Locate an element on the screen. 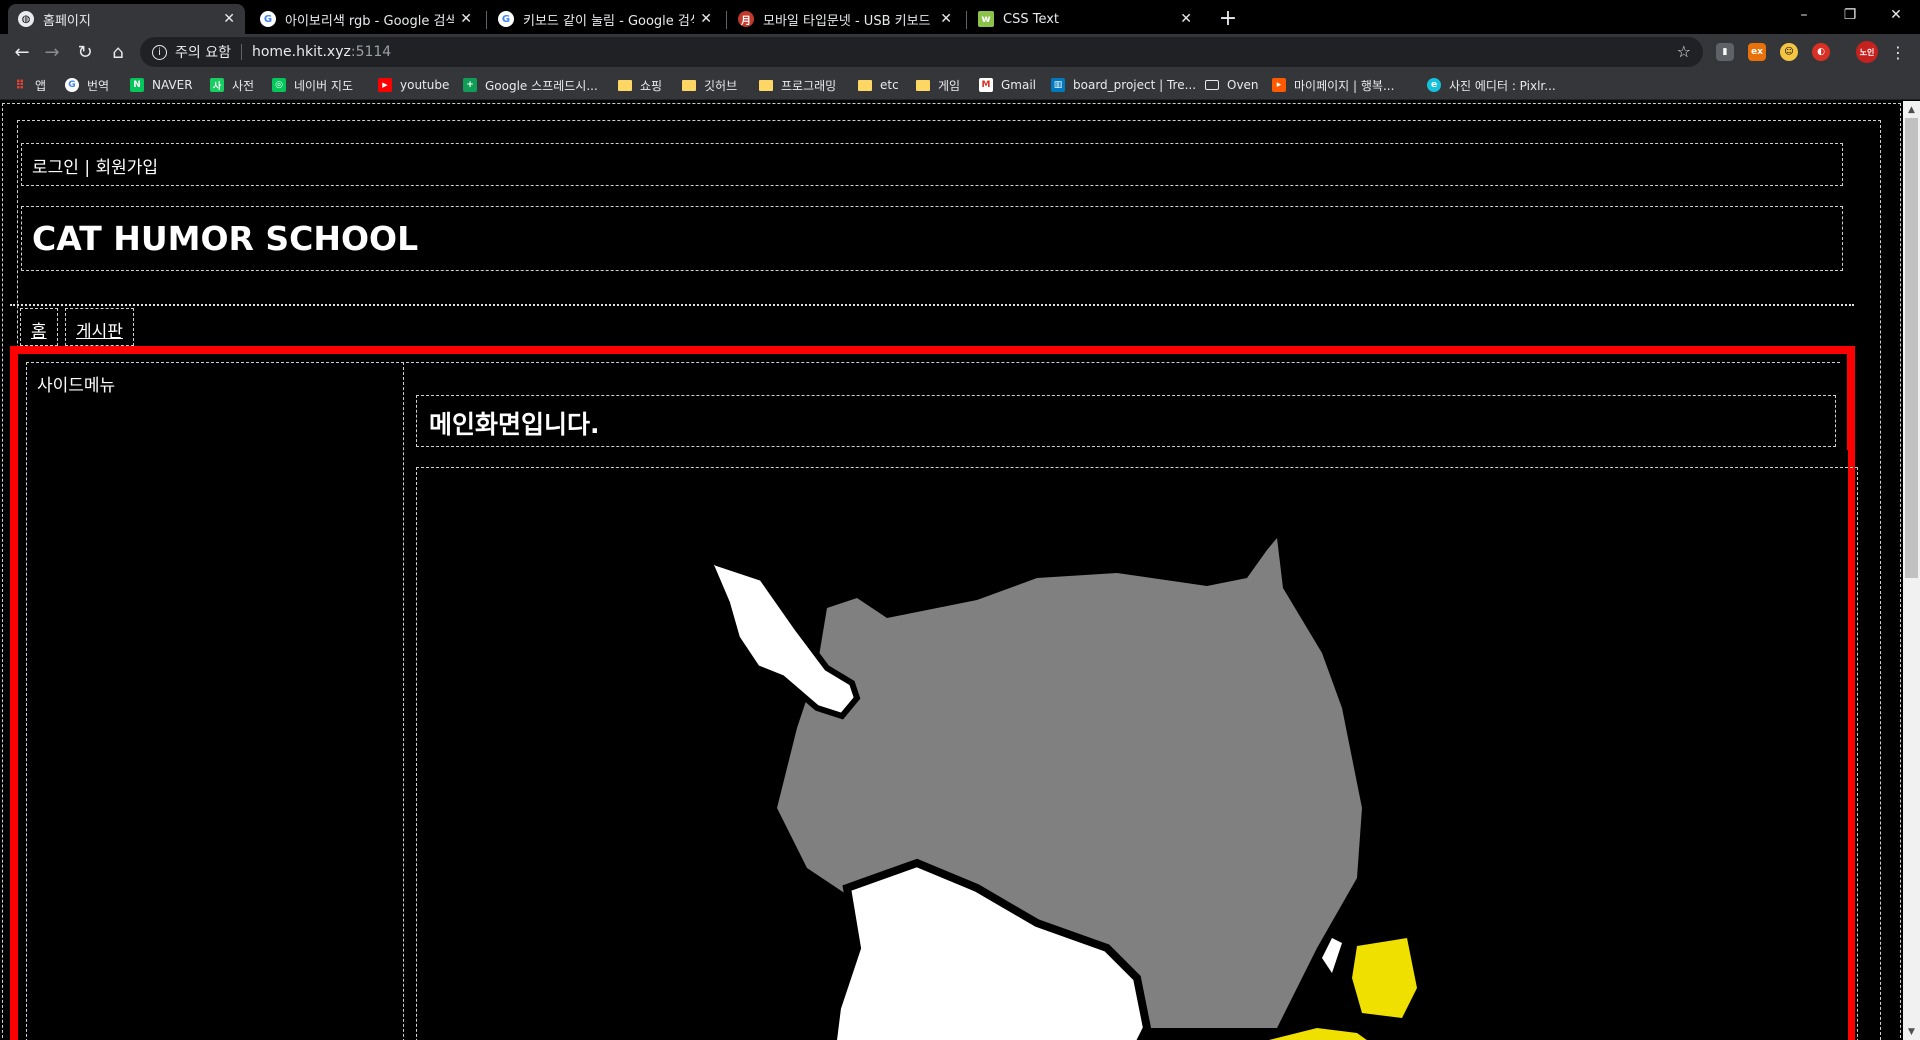  apps-grid-icon: ⠿ is located at coordinates (20, 85).